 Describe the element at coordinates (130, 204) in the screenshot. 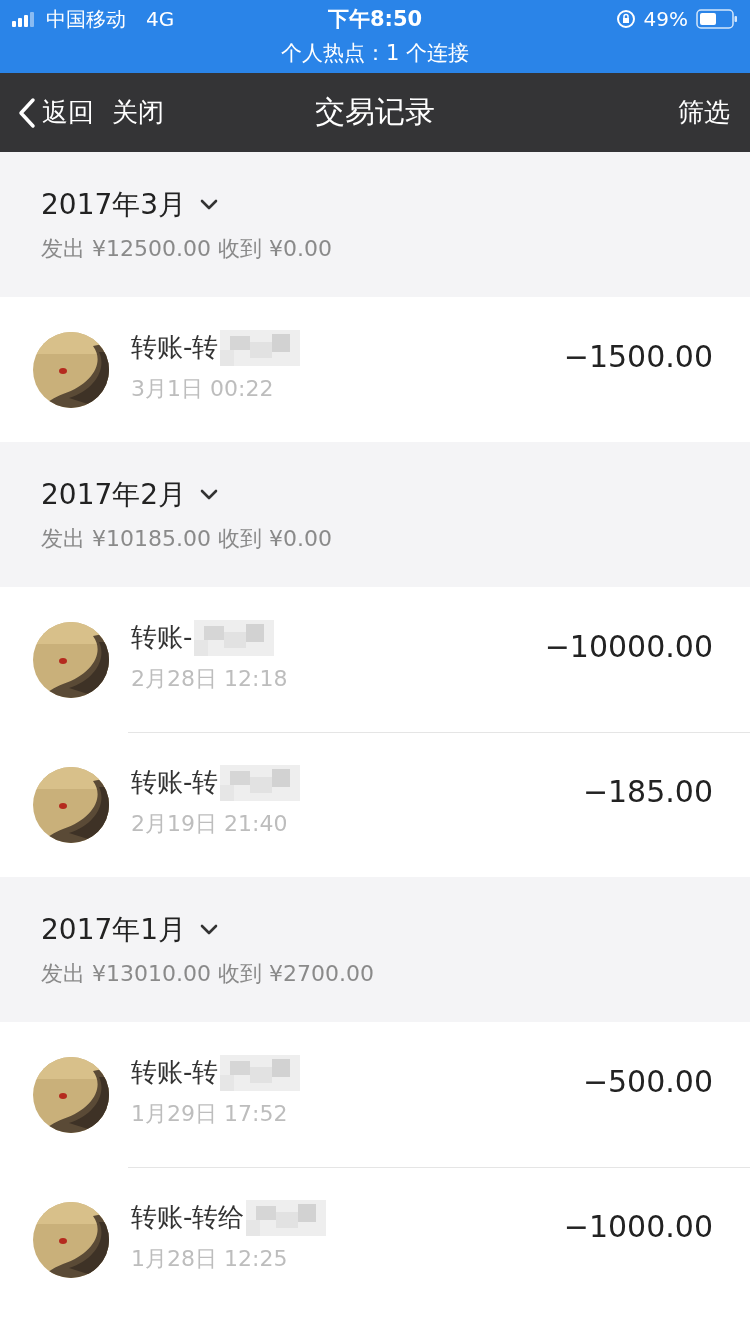

I see `month-selector: 2017年3月` at that location.